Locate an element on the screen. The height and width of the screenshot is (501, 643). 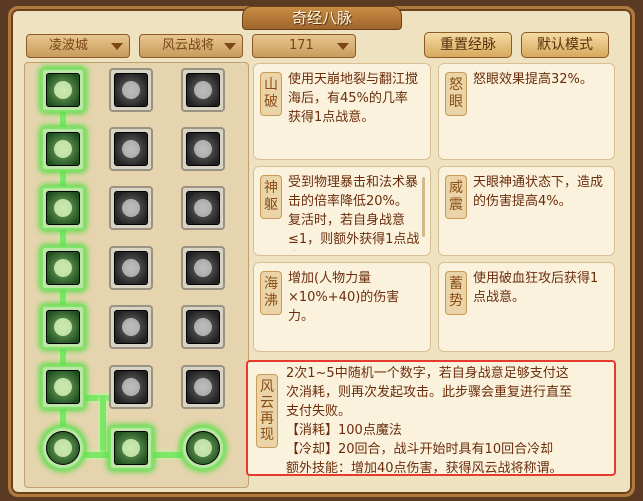
strongman-icon is located at coordinates (63, 208).